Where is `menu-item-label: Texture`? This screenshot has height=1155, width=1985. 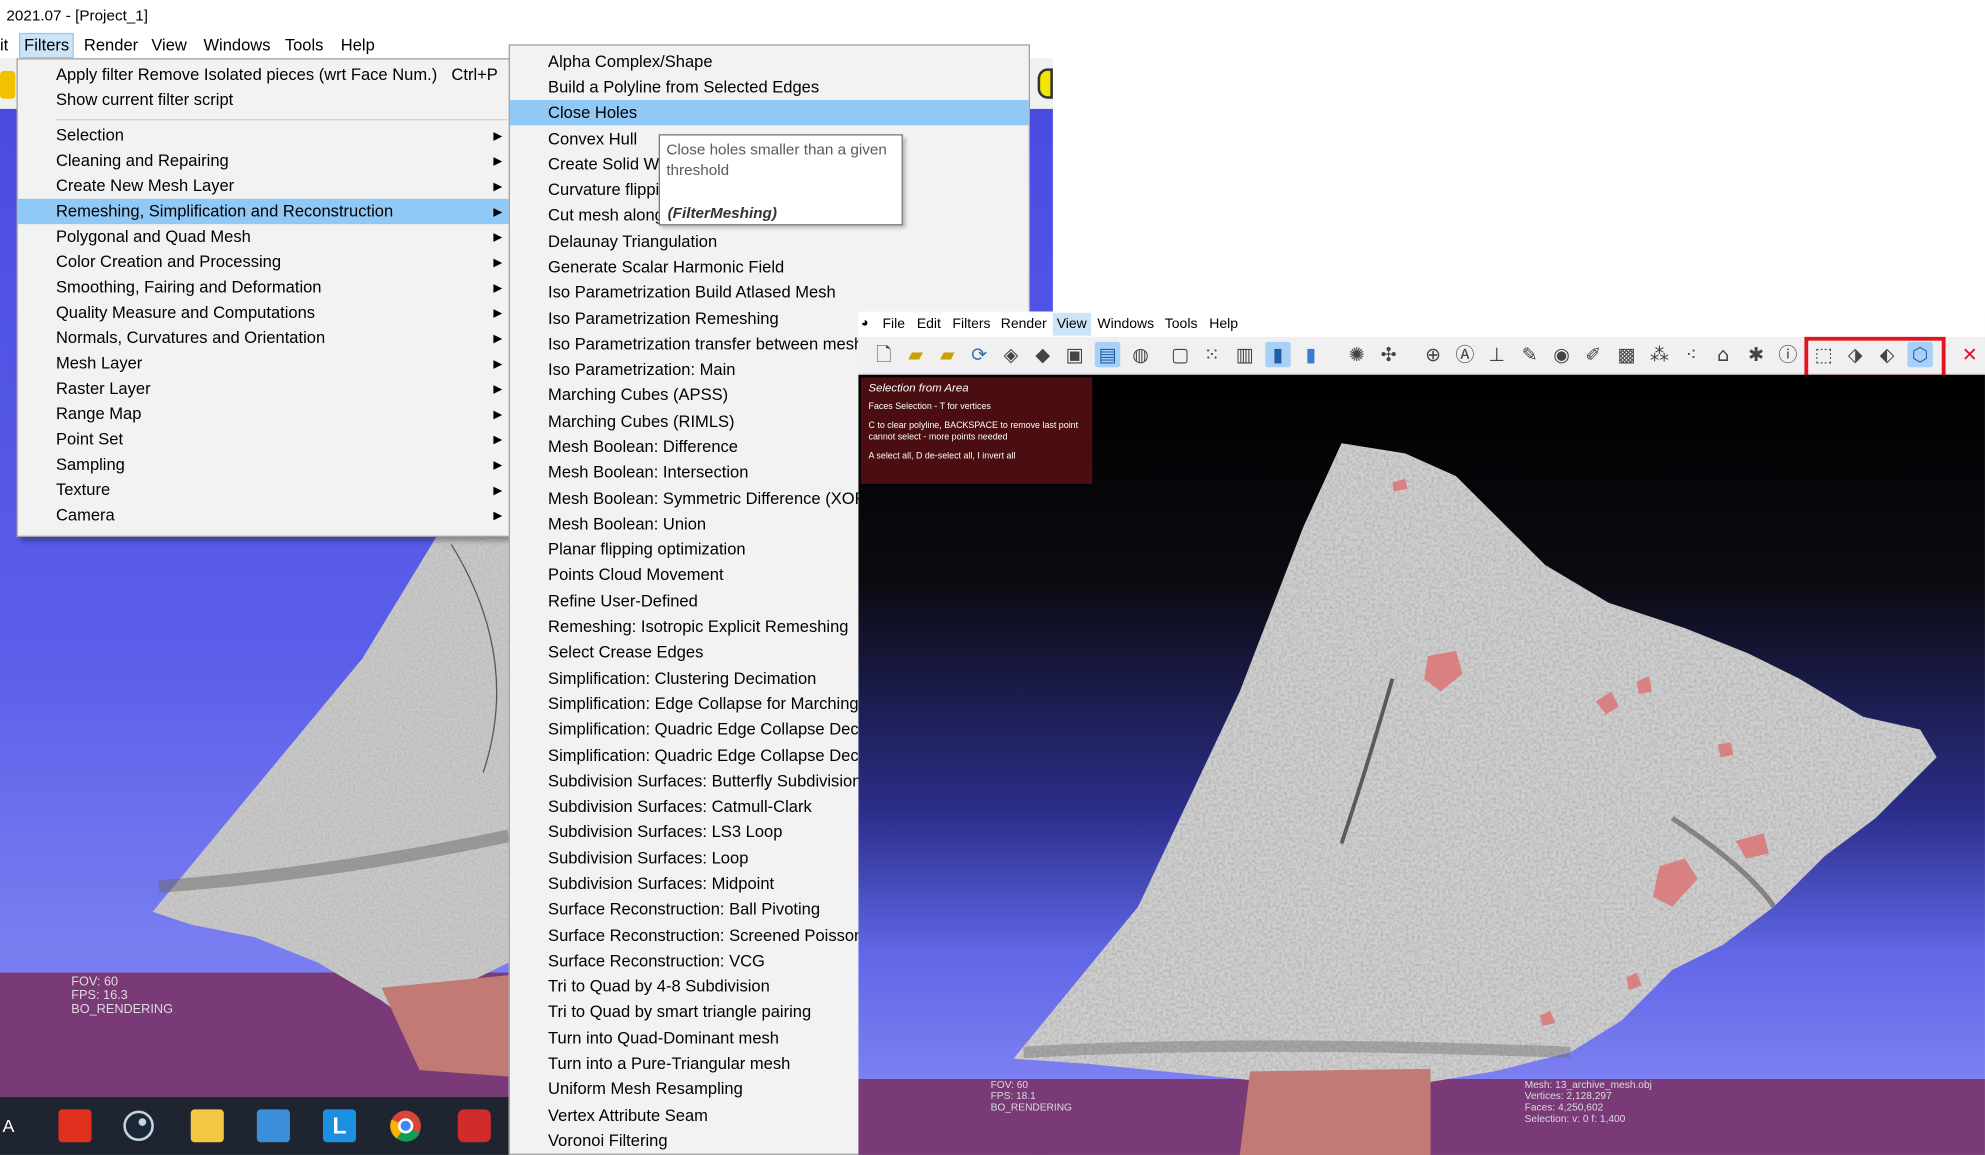
menu-item-label: Texture is located at coordinates (83, 489).